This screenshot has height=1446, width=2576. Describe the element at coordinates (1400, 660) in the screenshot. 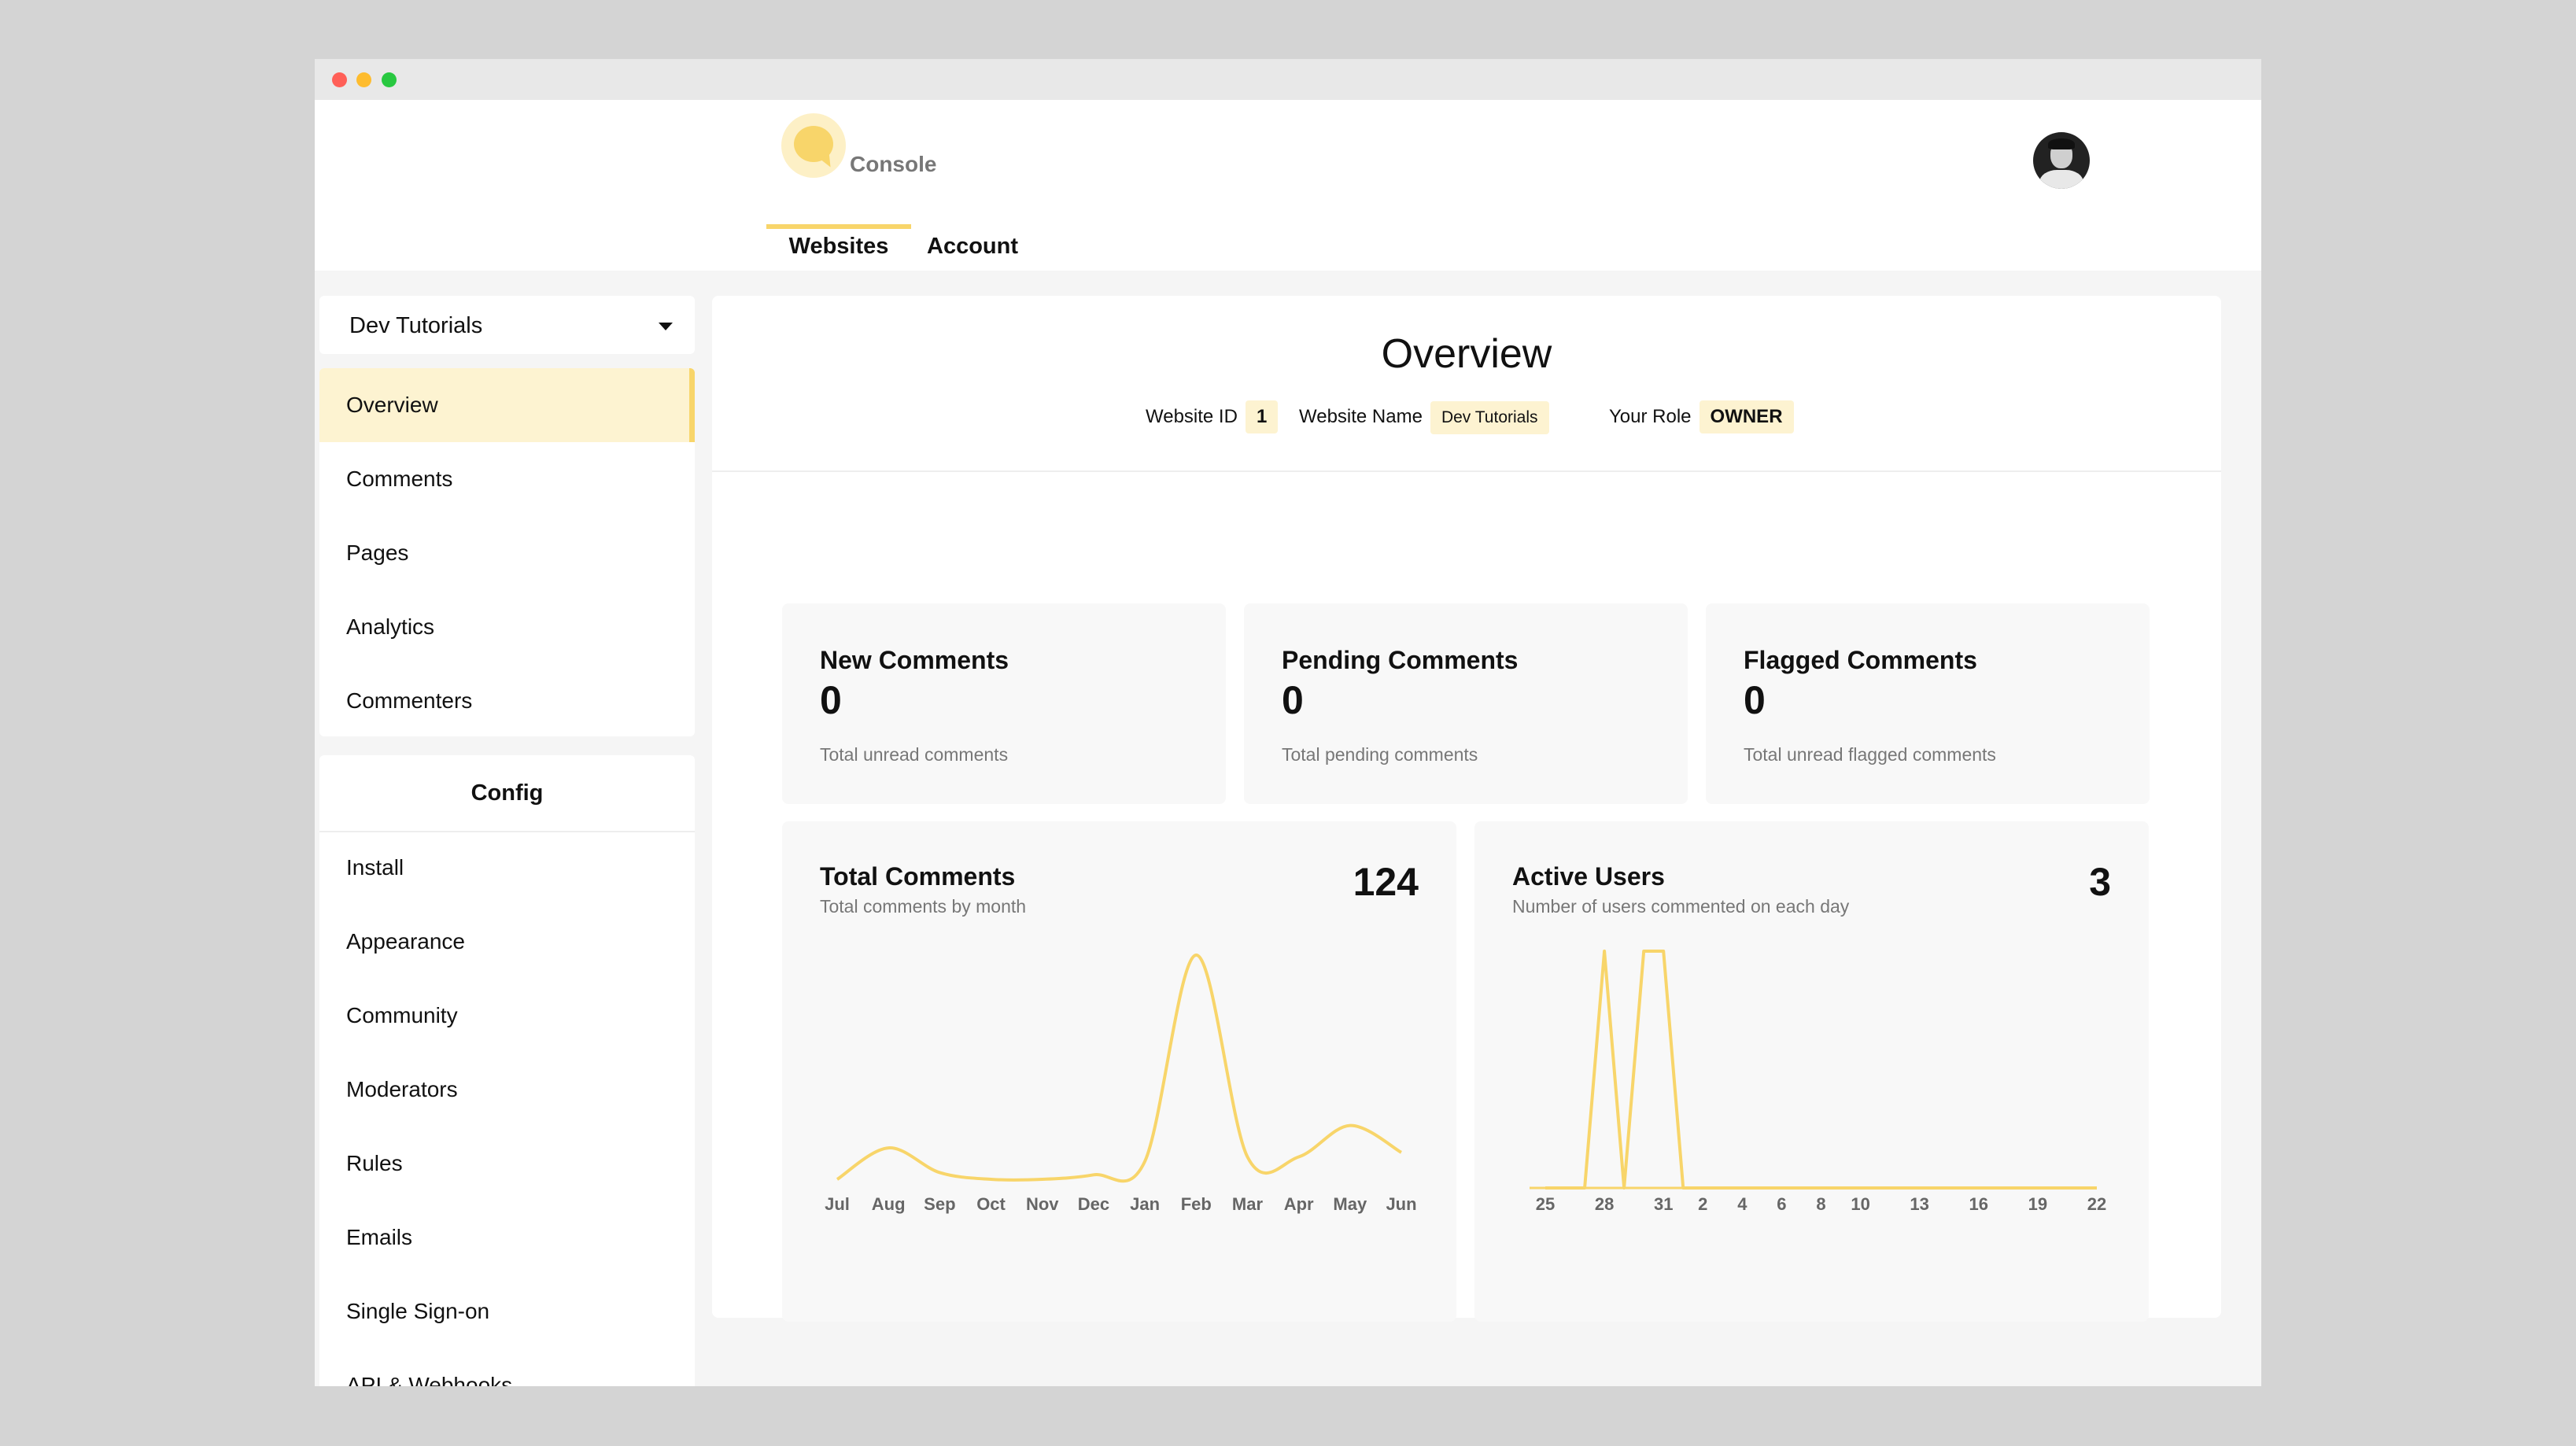

I see `card-title: Pending Comments` at that location.